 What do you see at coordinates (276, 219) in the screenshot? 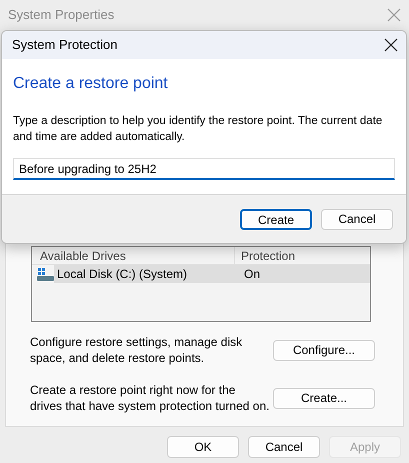
I see `dialog-button: Create` at bounding box center [276, 219].